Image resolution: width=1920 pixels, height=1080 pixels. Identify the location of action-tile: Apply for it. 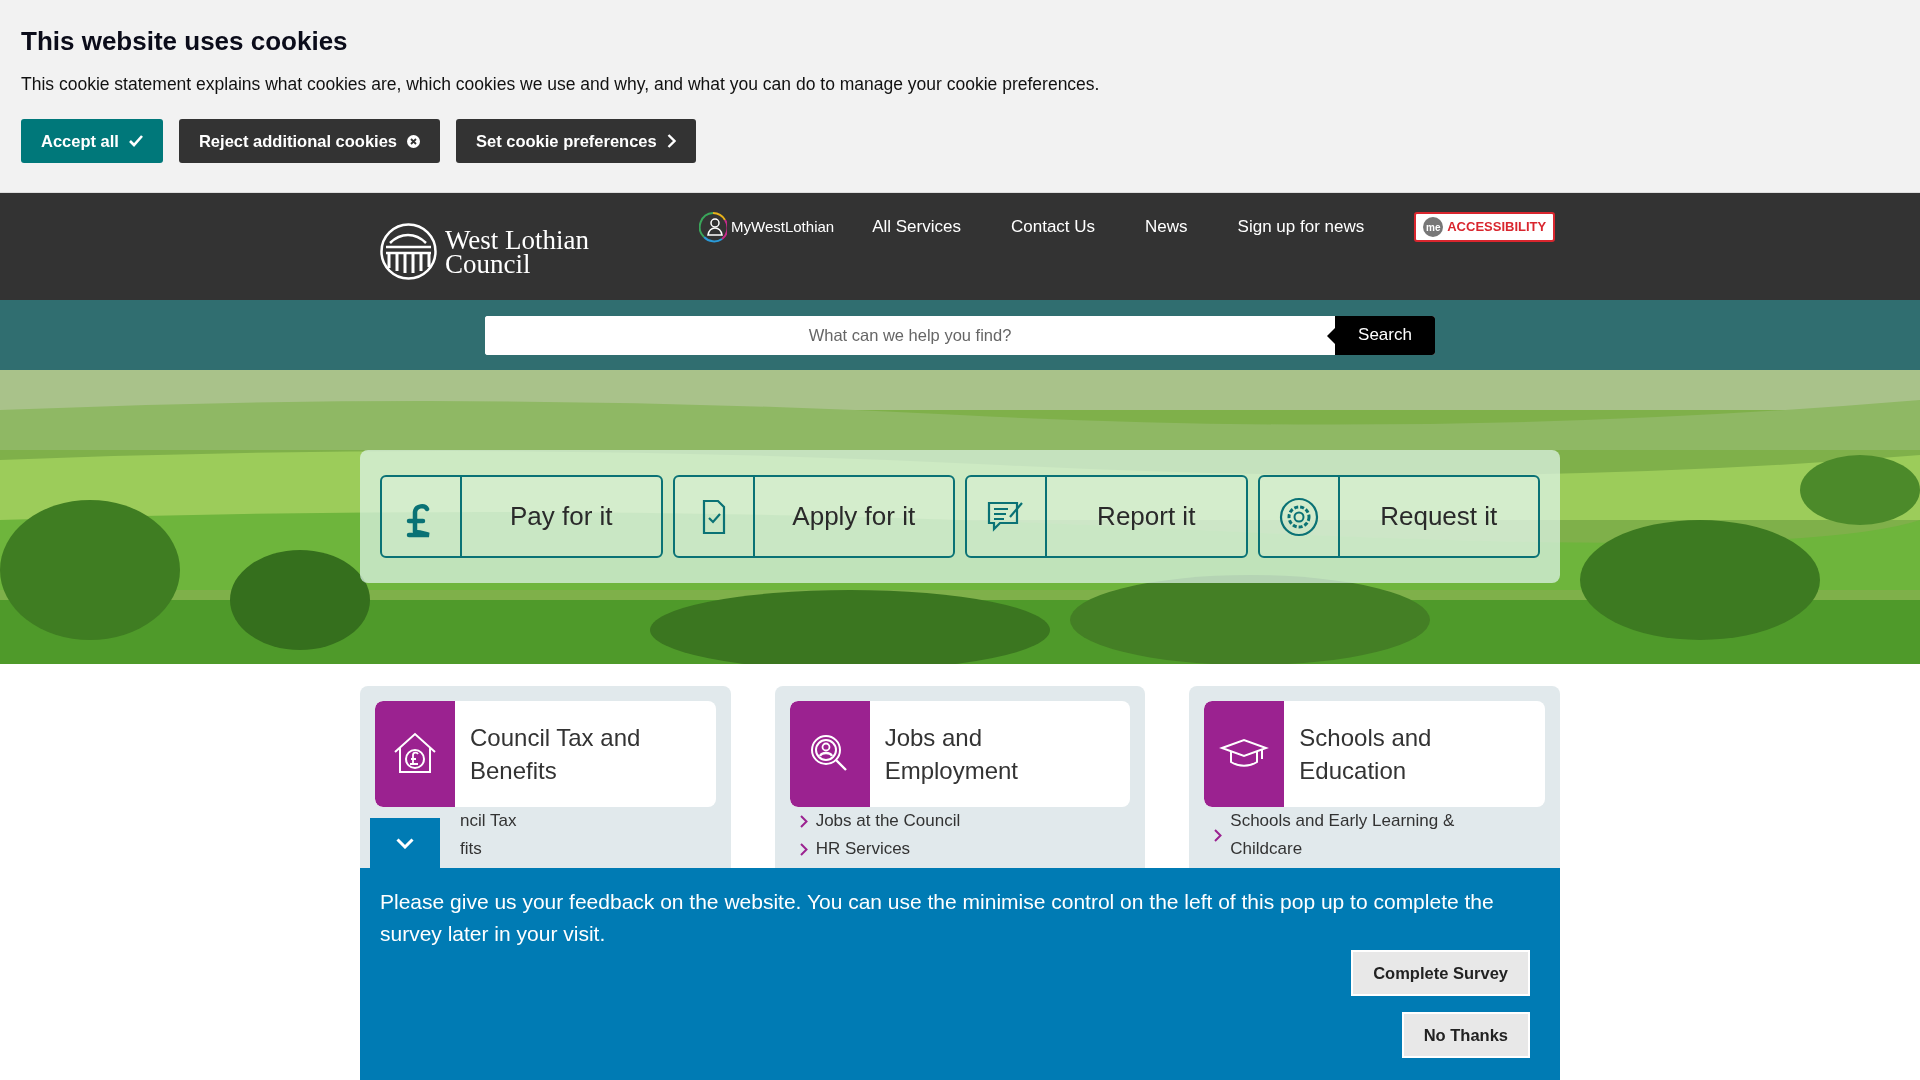
(813, 516).